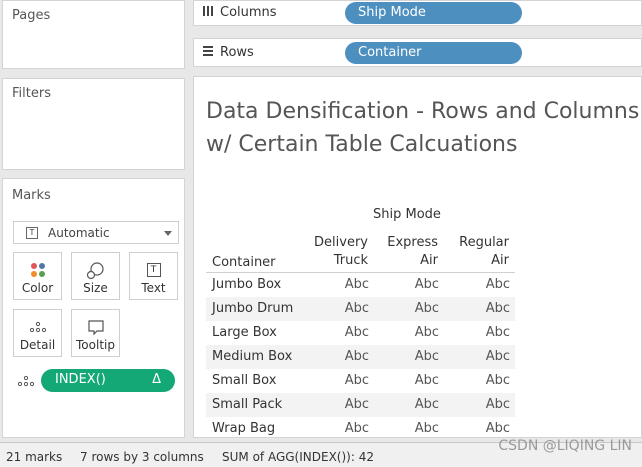 The image size is (642, 467). I want to click on index-field-pill: INDEX() Δ, so click(108, 380).